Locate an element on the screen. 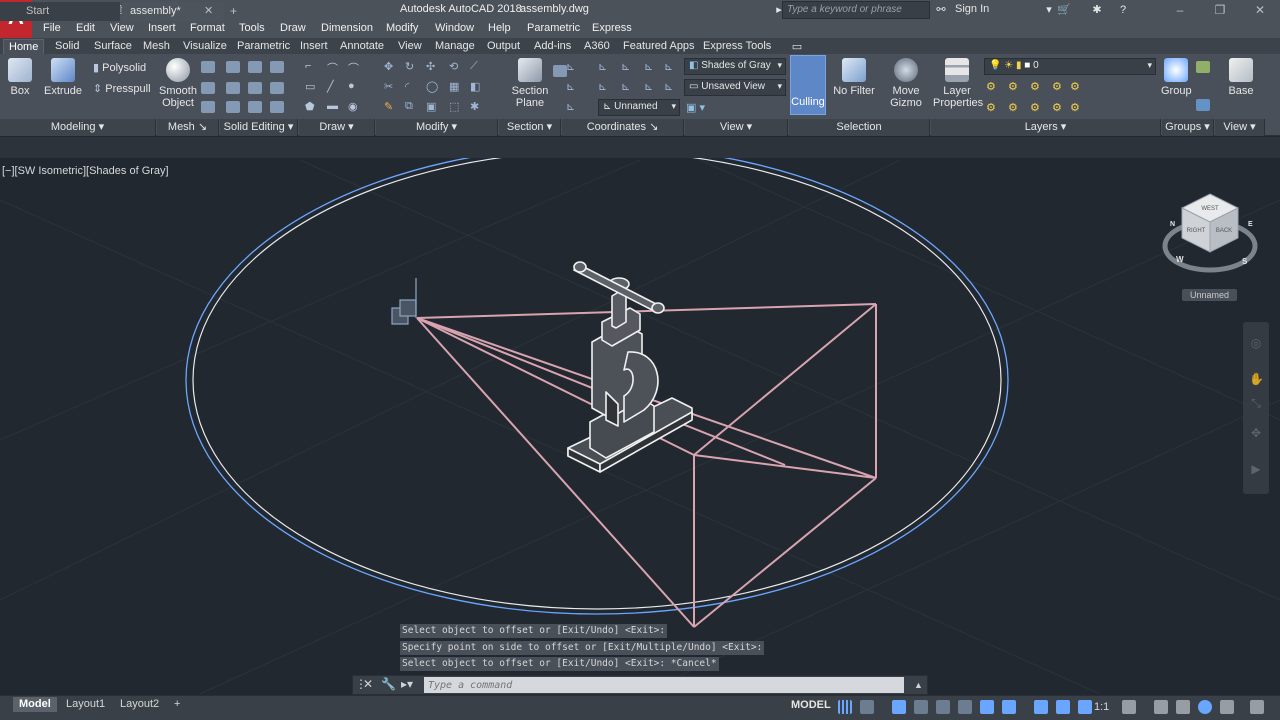  cart-icon: 🛒 is located at coordinates (1064, 10).